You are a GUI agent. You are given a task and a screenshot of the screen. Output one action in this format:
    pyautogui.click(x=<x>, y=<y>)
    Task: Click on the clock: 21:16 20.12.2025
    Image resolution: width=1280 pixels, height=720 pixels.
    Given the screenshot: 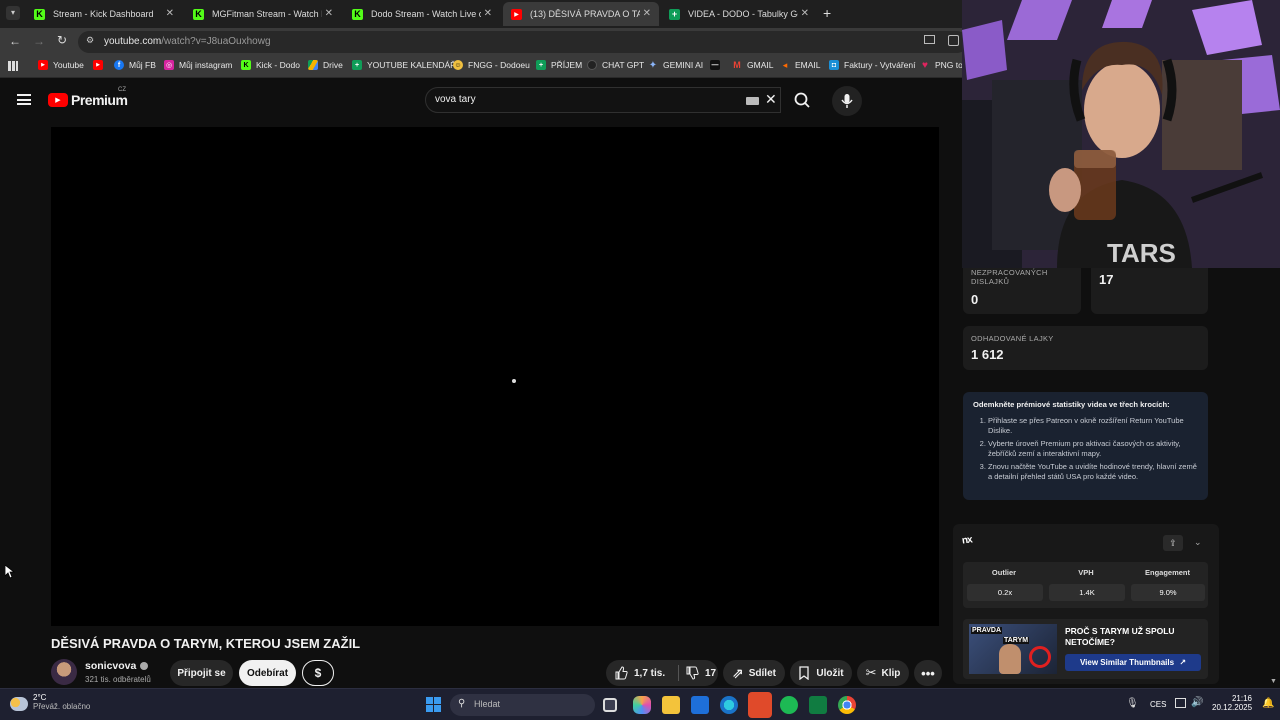 What is the action you would take?
    pyautogui.click(x=1232, y=703)
    